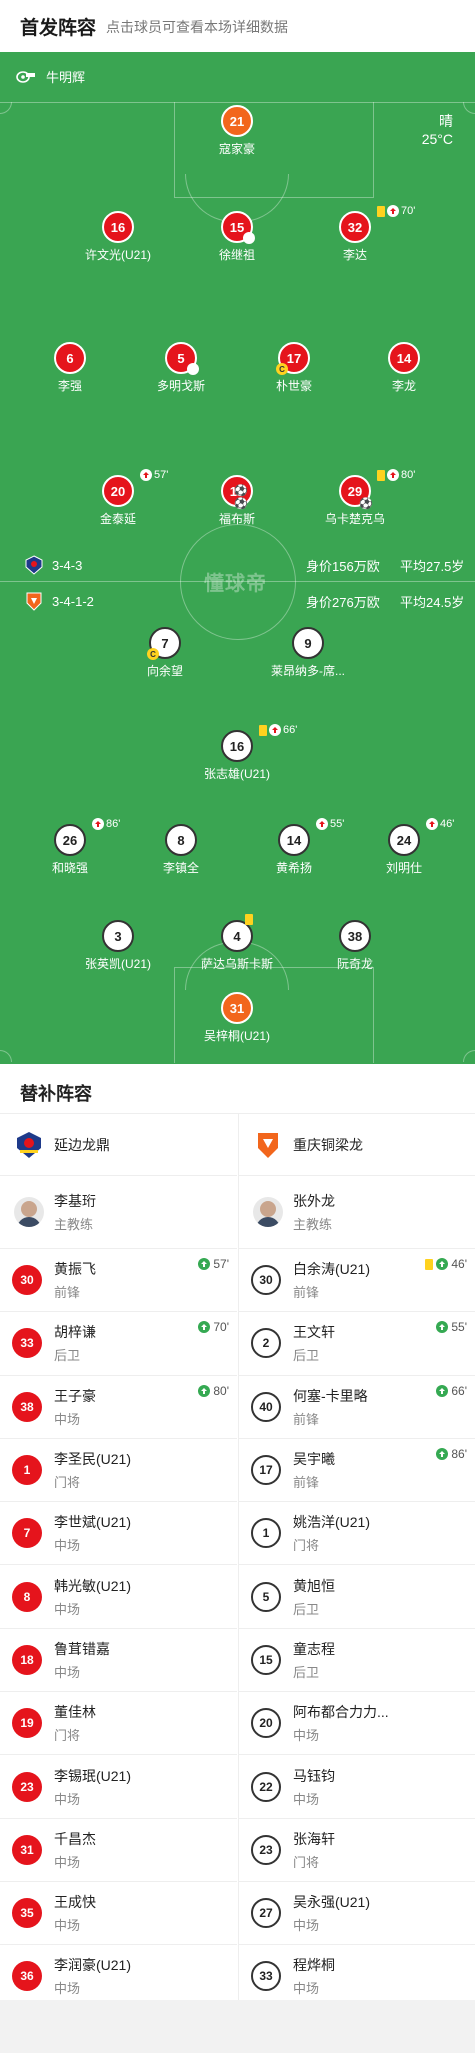 This screenshot has height=2053, width=475. Describe the element at coordinates (118, 1212) in the screenshot. I see `home-coach-row: 李基珩 主教练` at that location.